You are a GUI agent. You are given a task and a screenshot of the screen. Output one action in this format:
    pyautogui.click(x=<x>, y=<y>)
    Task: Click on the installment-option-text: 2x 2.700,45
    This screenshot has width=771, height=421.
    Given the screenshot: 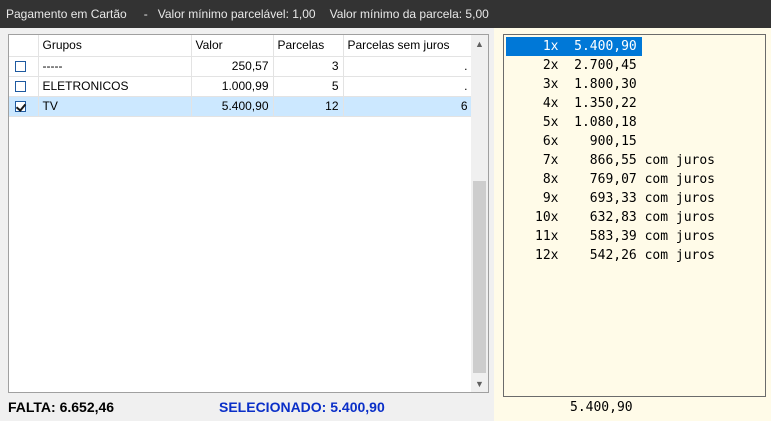 What is the action you would take?
    pyautogui.click(x=586, y=65)
    